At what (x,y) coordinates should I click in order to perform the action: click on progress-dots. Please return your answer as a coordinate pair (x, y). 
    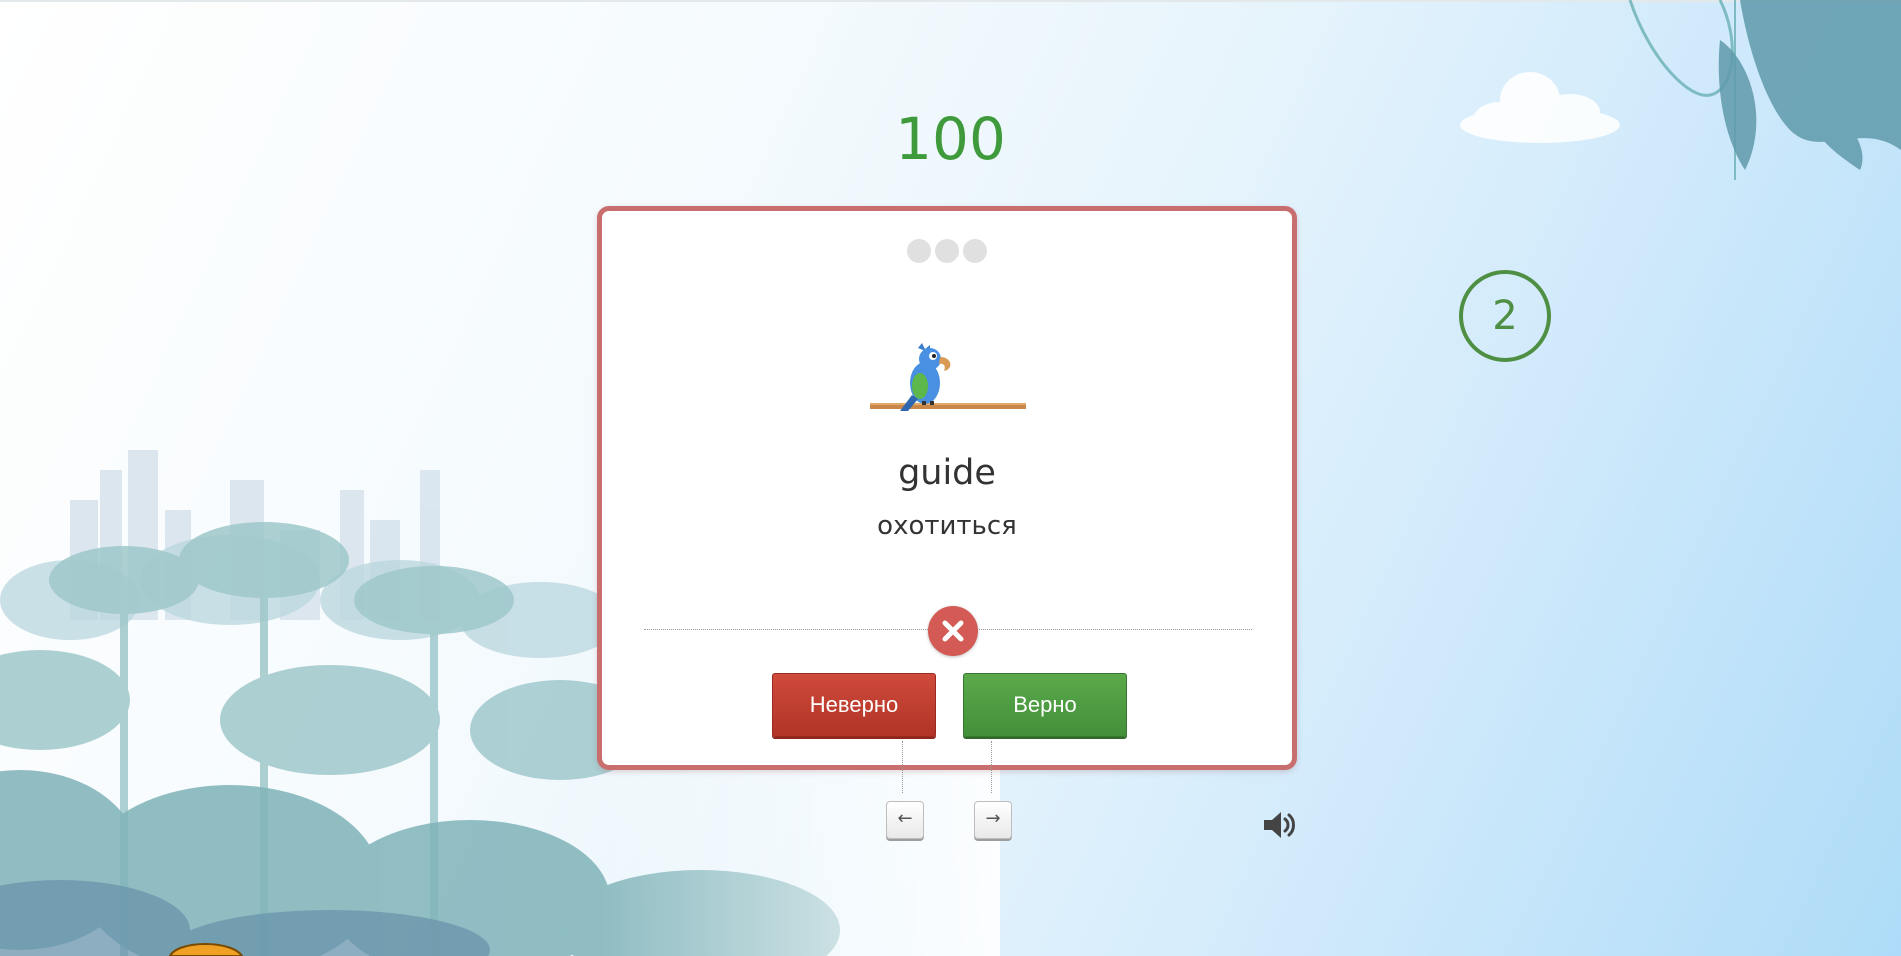
    Looking at the image, I should click on (947, 253).